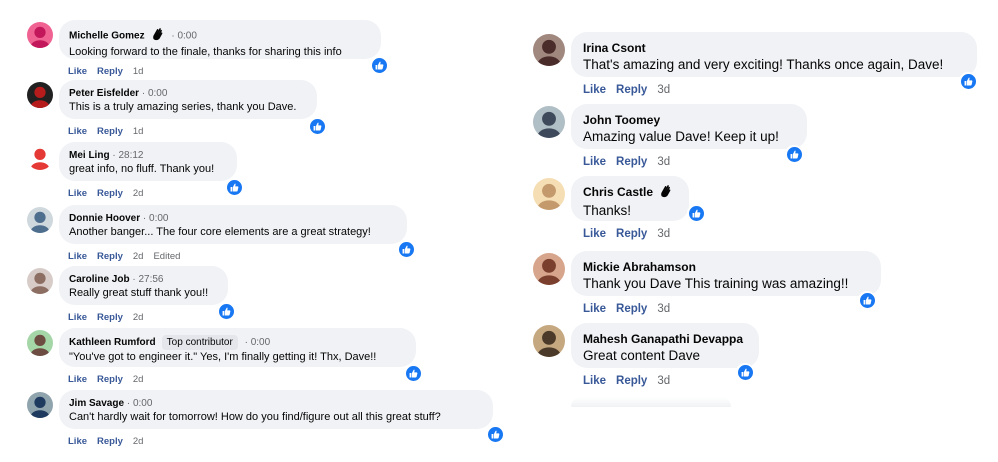 The image size is (998, 462). Describe the element at coordinates (89, 155) in the screenshot. I see `author-name: Mei Ling` at that location.